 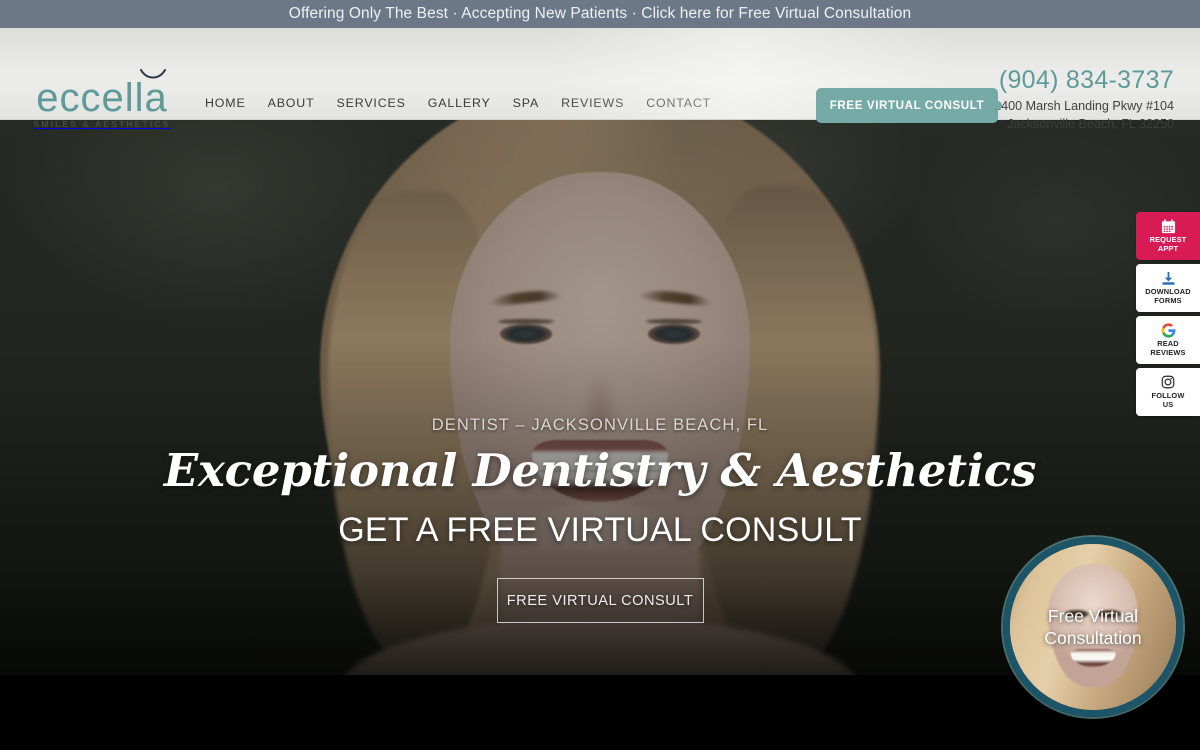 What do you see at coordinates (907, 105) in the screenshot?
I see `header-free-virtual-consult-button: FREE VIRTUAL CONSULT` at bounding box center [907, 105].